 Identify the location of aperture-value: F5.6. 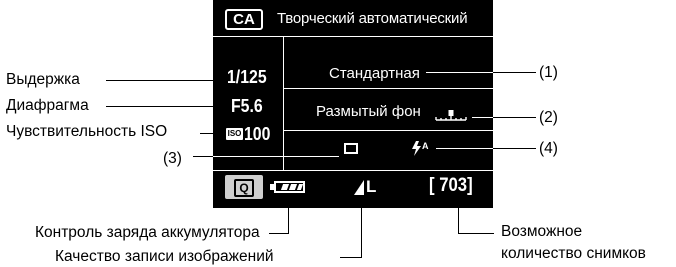
(247, 106).